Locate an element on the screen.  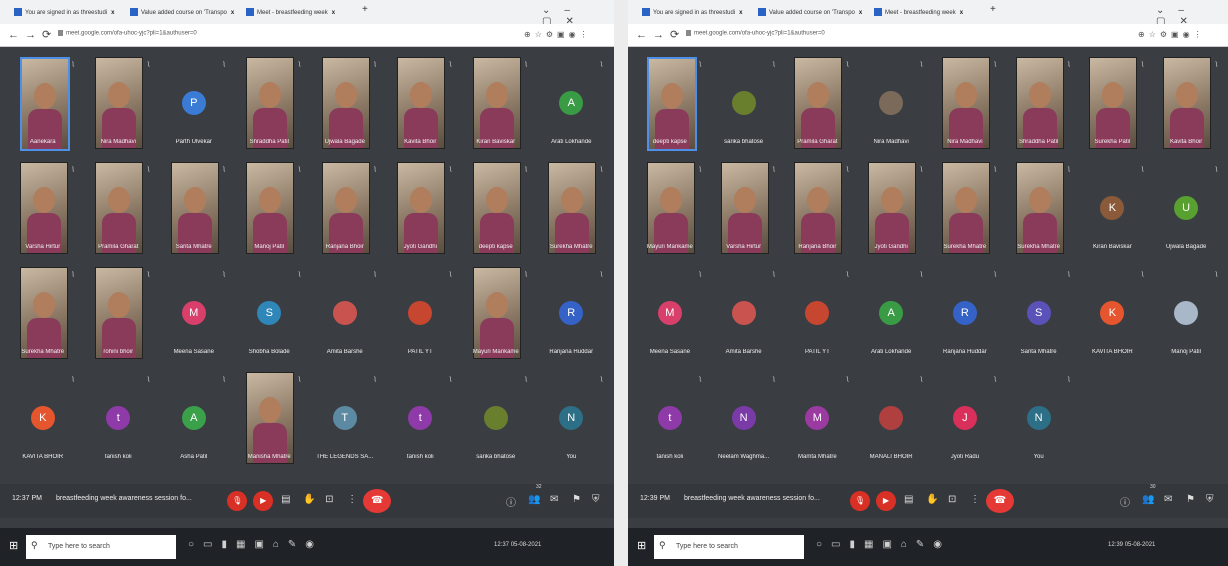
participant-tile: ʅ Manisha Mhatre is located at coordinates (269, 418).